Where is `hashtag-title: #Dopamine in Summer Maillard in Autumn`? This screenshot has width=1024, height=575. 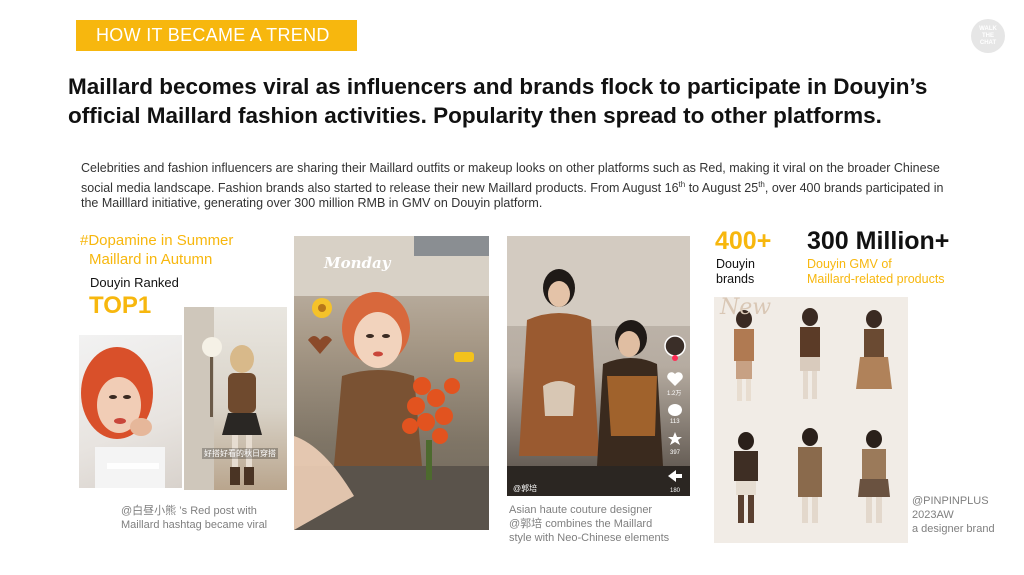 hashtag-title: #Dopamine in Summer Maillard in Autumn is located at coordinates (157, 250).